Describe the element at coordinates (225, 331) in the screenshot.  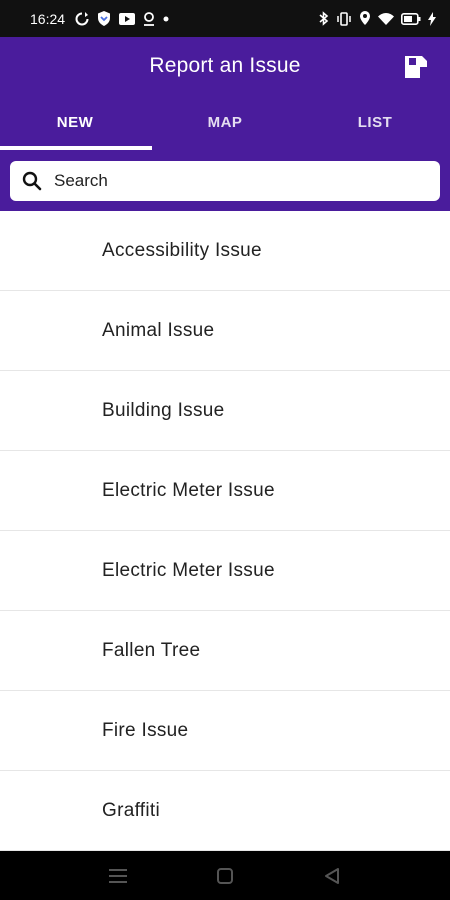
I see `list-item: Animal Issue` at that location.